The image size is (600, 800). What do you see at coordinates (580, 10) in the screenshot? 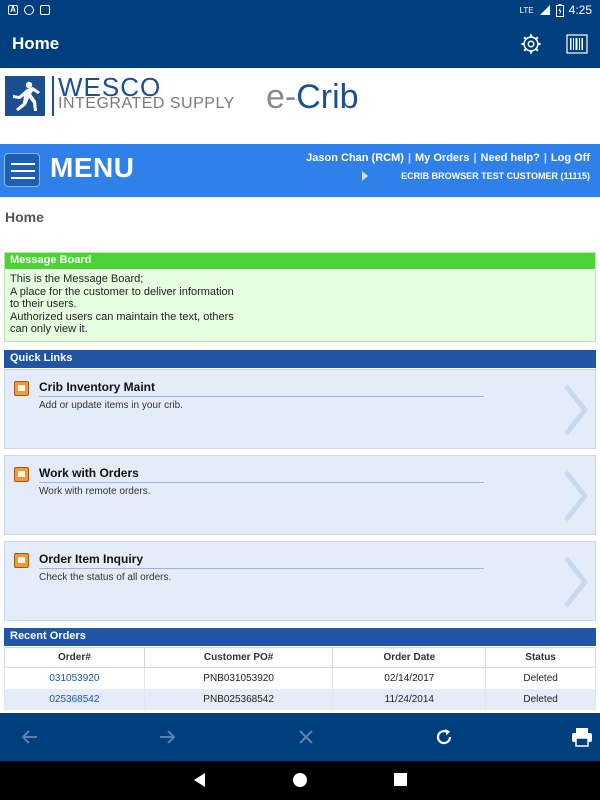
I see `clock: 4:25` at bounding box center [580, 10].